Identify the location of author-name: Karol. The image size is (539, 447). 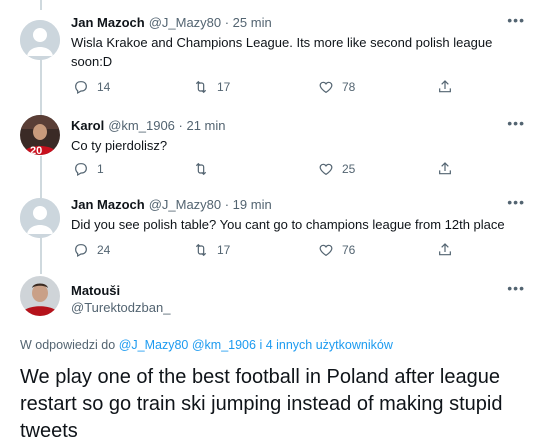
(87, 125).